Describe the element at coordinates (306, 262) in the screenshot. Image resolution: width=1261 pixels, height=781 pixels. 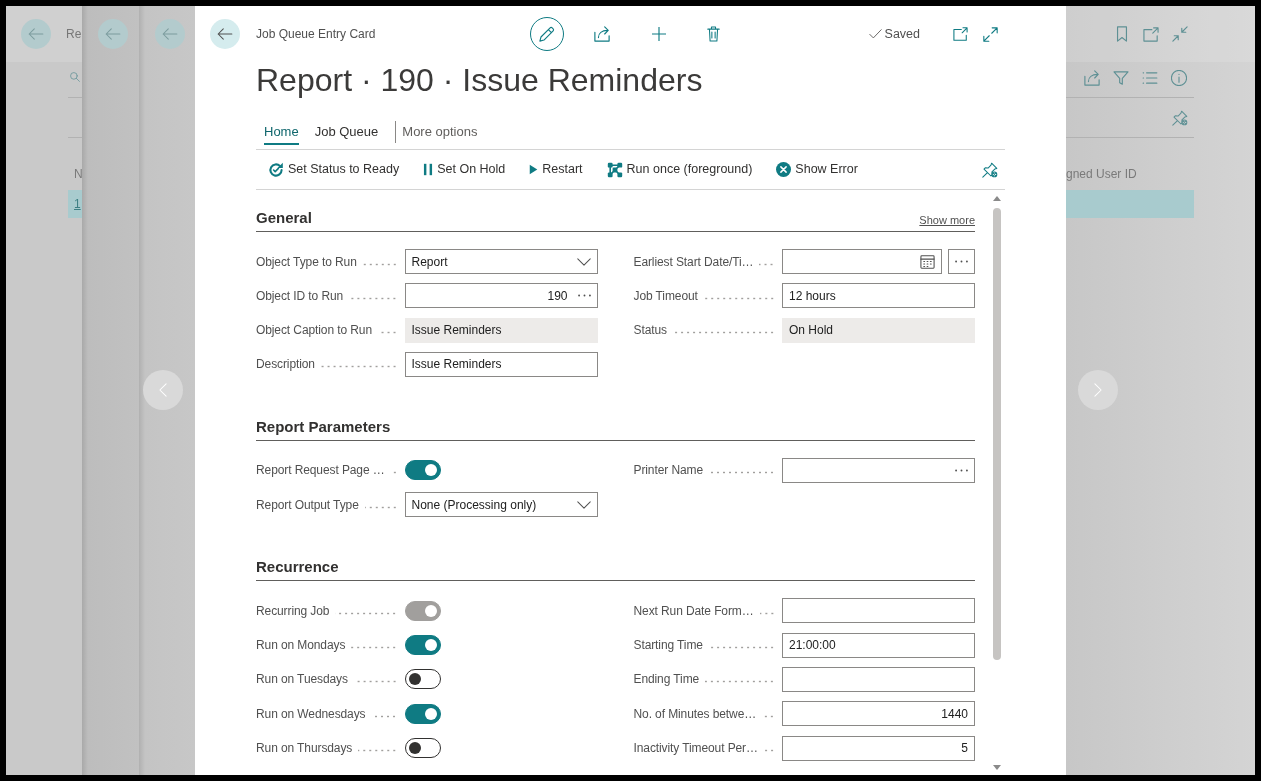
I see `field-label: Object Type to Run` at that location.